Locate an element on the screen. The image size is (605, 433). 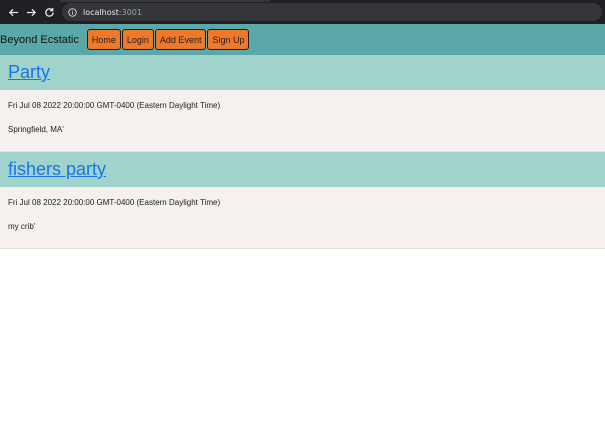
add-event-button: Add Event is located at coordinates (180, 39).